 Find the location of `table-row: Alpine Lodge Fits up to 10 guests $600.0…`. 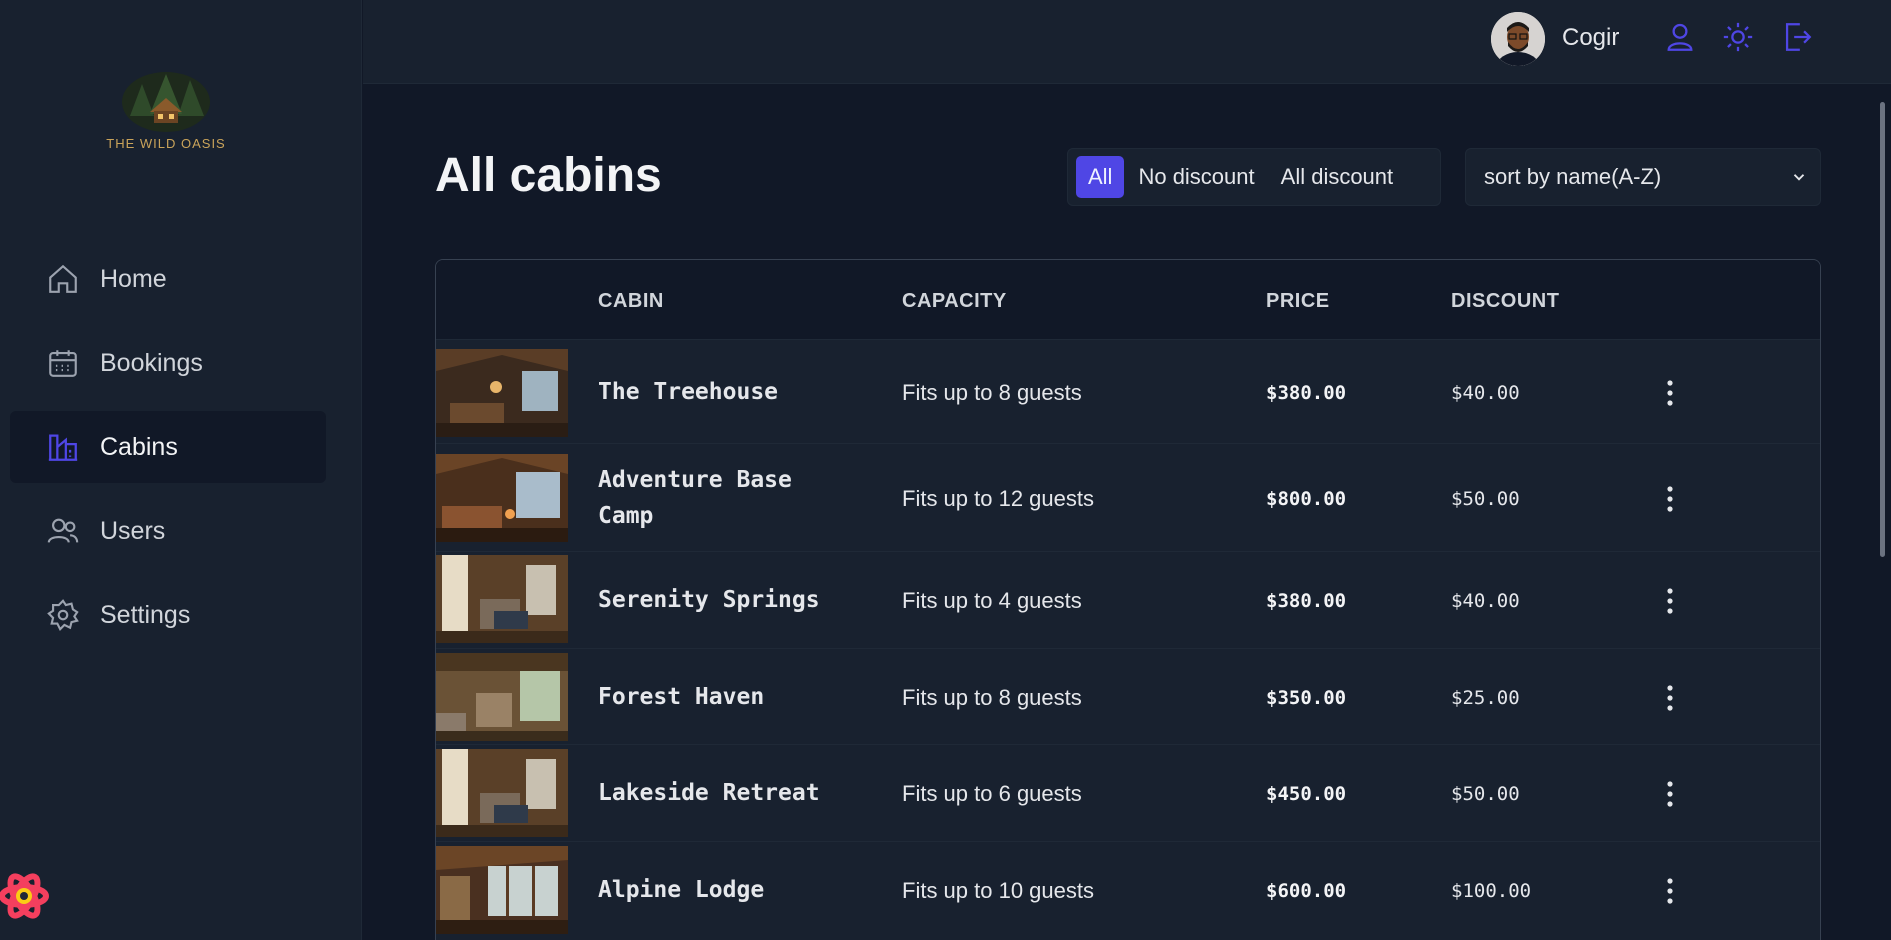

table-row: Alpine Lodge Fits up to 10 guests $600.0… is located at coordinates (1128, 891).